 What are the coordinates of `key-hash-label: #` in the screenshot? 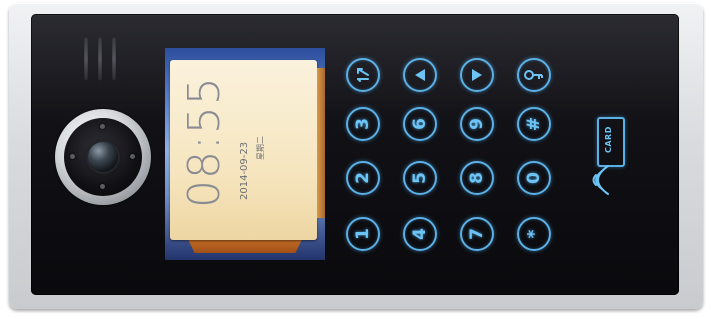 It's located at (534, 124).